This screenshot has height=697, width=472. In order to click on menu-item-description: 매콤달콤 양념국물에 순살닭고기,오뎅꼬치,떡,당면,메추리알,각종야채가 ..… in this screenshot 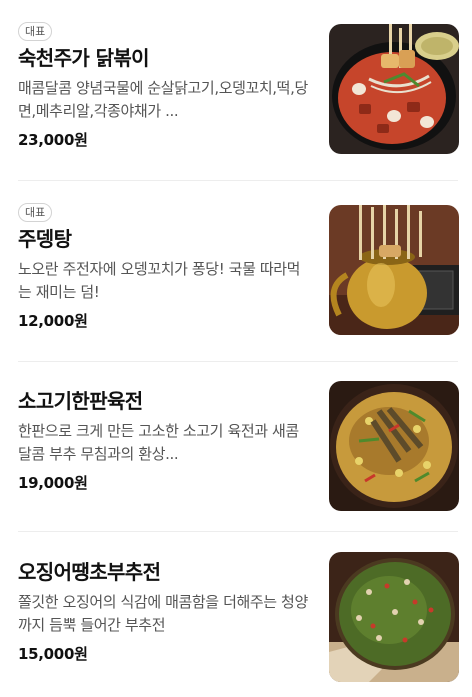, I will do `click(163, 99)`.